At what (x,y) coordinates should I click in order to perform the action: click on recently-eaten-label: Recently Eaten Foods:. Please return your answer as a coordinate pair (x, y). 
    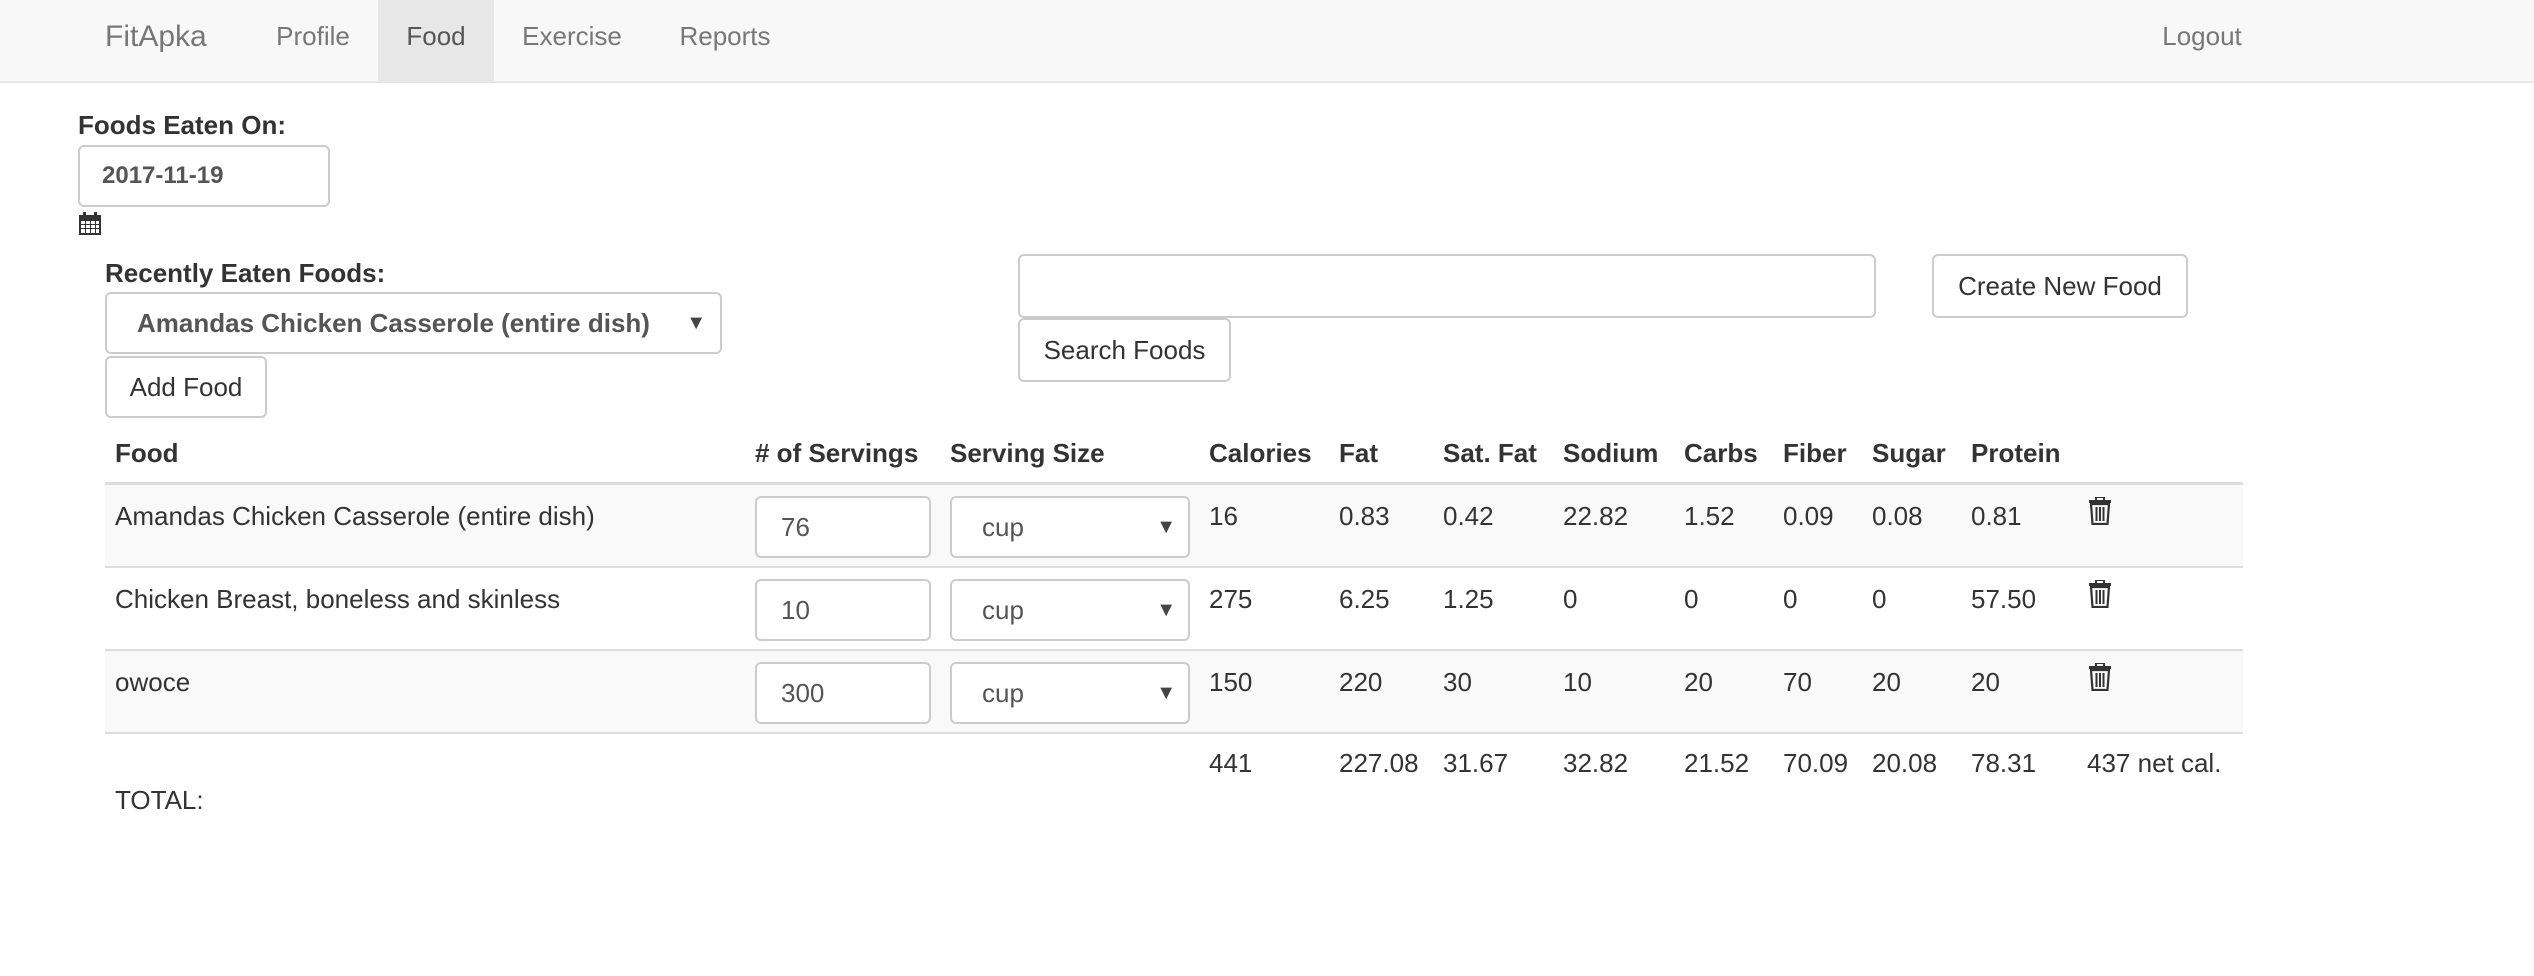
    Looking at the image, I should click on (245, 273).